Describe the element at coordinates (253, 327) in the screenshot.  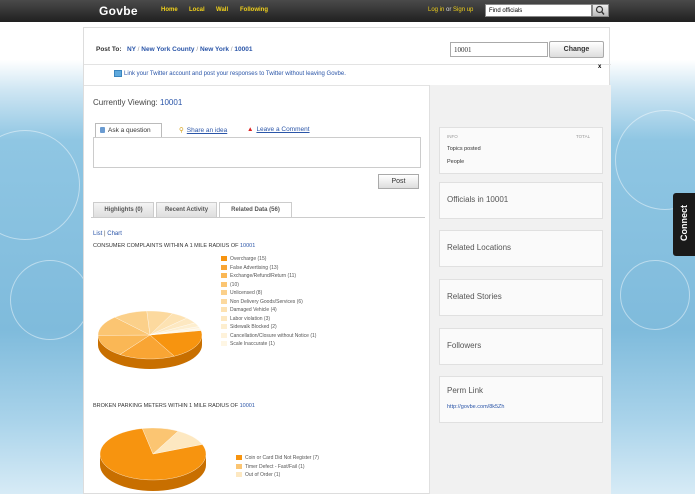
I see `legend-label: Sidewalk Blocked (2)` at that location.